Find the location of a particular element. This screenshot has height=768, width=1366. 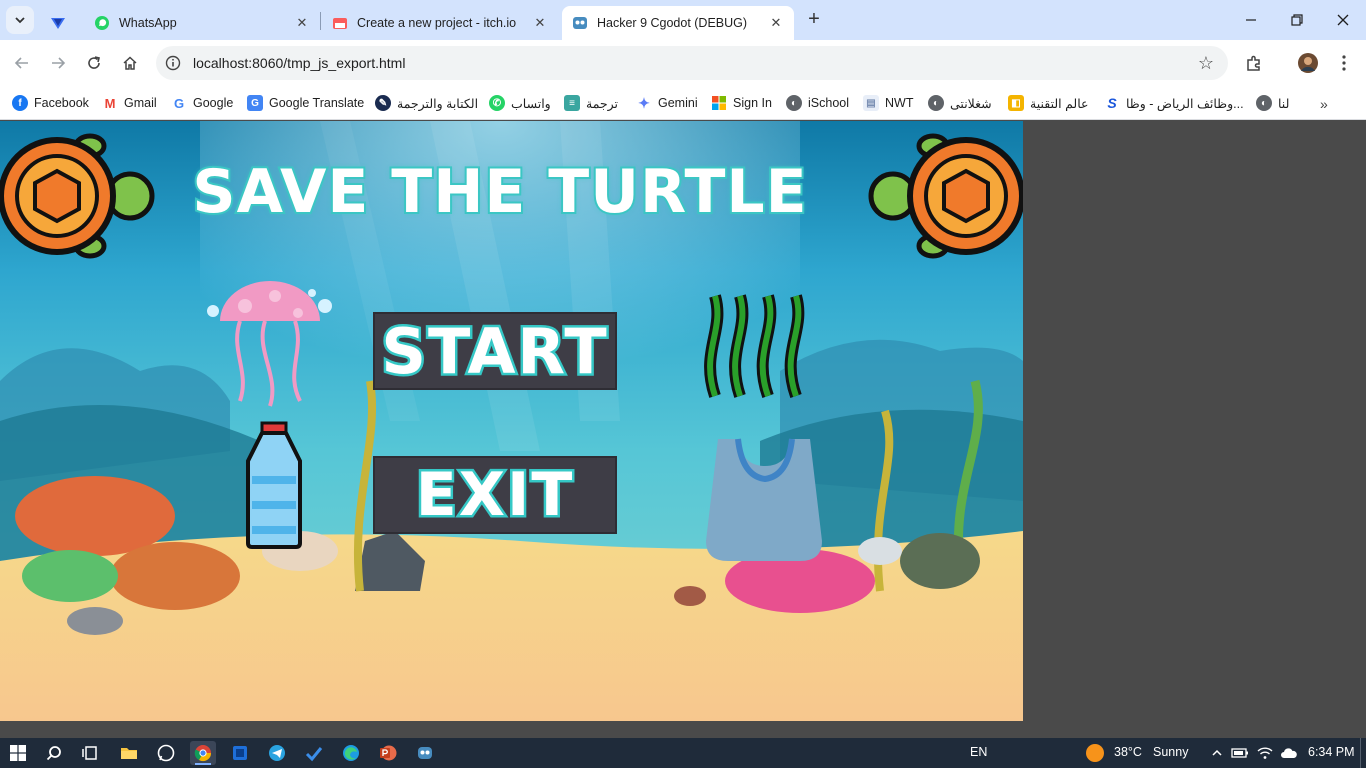

more-bookmarks-button: » is located at coordinates (1324, 104).